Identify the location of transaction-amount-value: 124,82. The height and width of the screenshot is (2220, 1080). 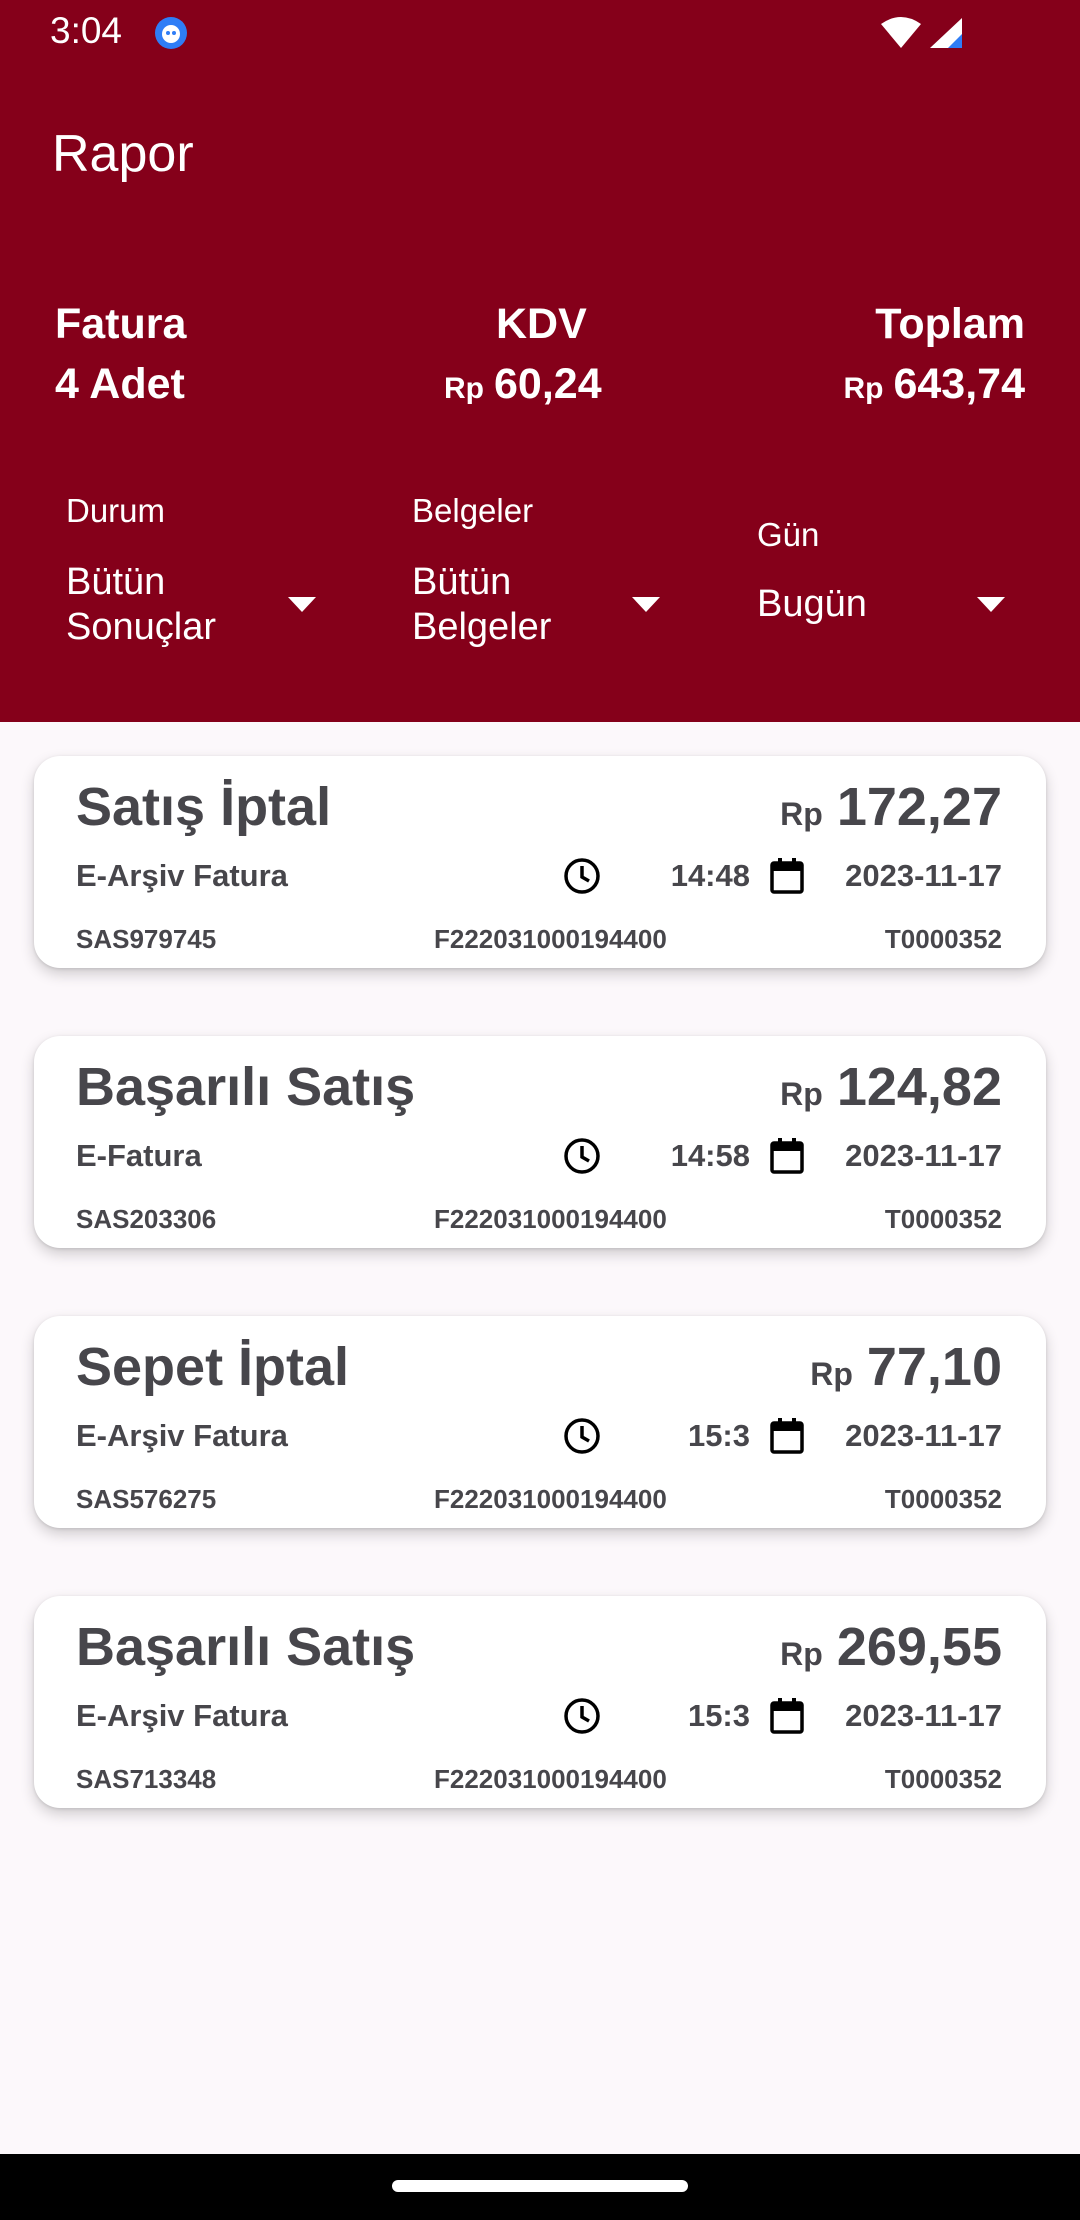
(919, 1087).